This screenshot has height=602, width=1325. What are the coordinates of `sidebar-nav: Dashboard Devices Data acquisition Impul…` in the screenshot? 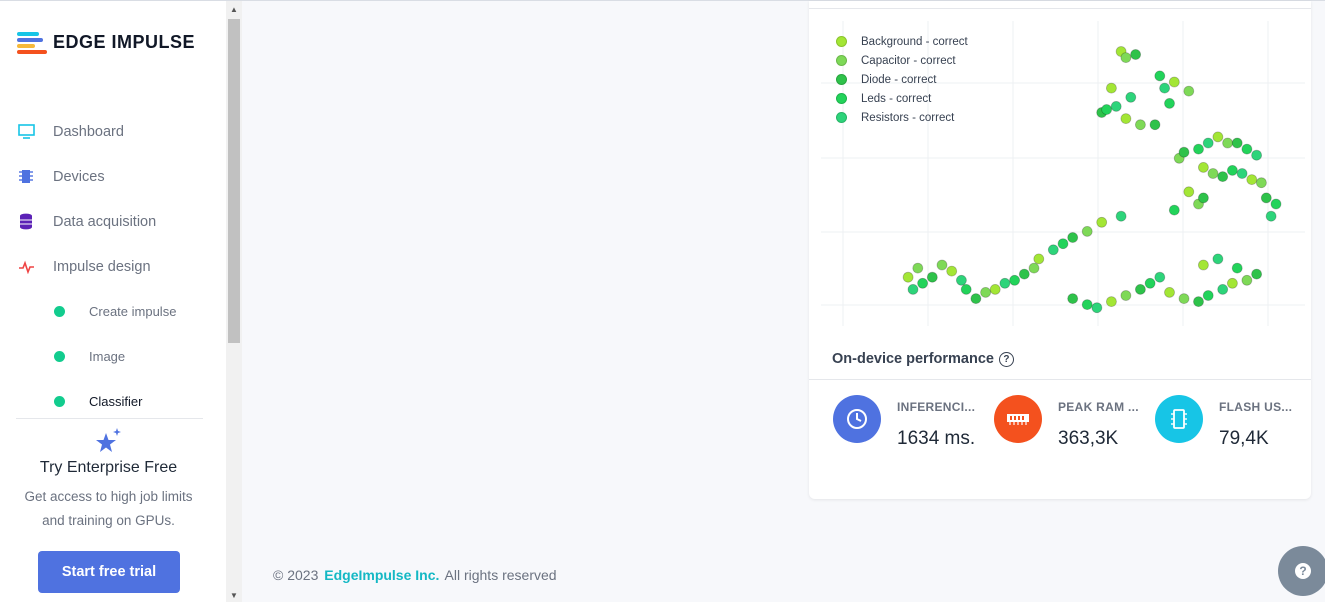 It's located at (113, 266).